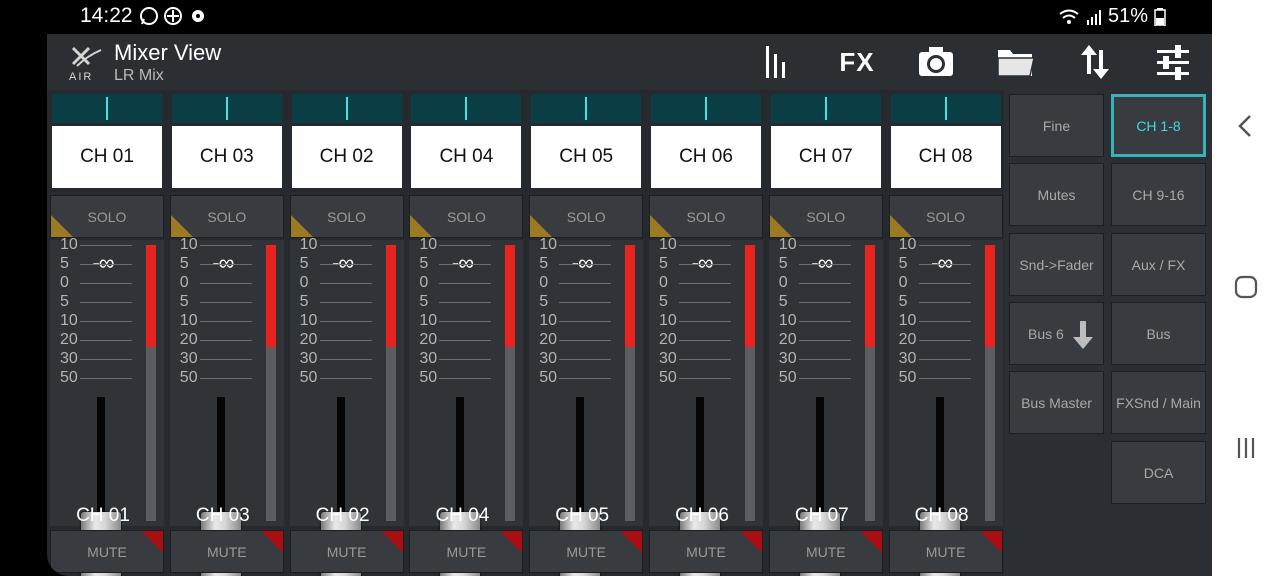 This screenshot has height=576, width=1280. Describe the element at coordinates (1158, 194) in the screenshot. I see `panel-button-ch-9-16: CH 9-16` at that location.